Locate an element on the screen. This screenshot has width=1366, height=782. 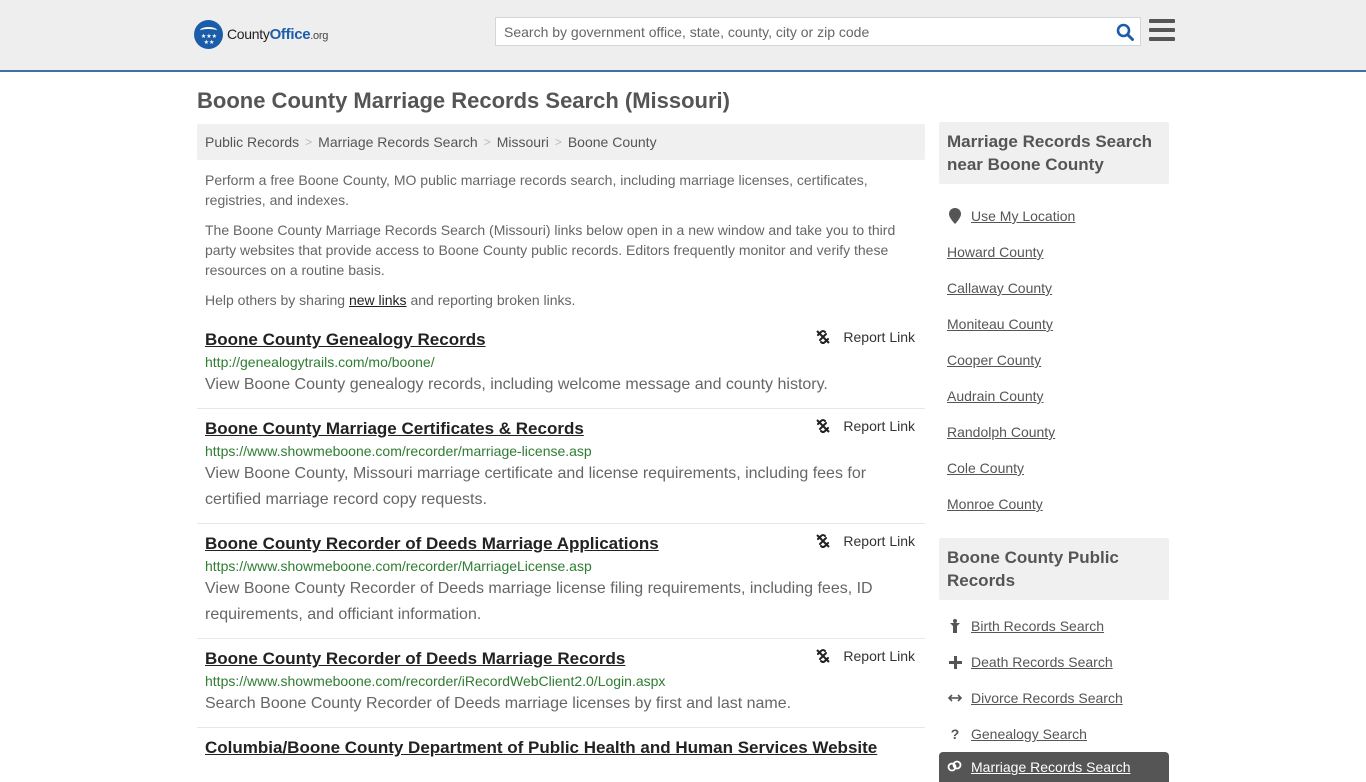
search-input is located at coordinates (803, 31).